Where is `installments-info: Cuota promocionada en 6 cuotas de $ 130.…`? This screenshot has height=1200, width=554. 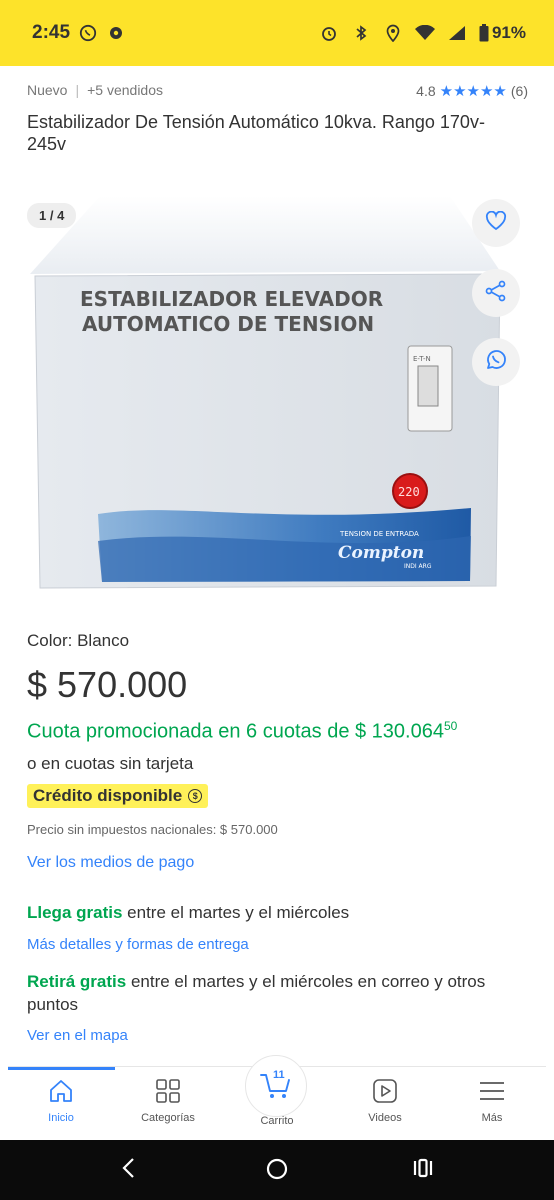 installments-info: Cuota promocionada en 6 cuotas de $ 130.… is located at coordinates (242, 731).